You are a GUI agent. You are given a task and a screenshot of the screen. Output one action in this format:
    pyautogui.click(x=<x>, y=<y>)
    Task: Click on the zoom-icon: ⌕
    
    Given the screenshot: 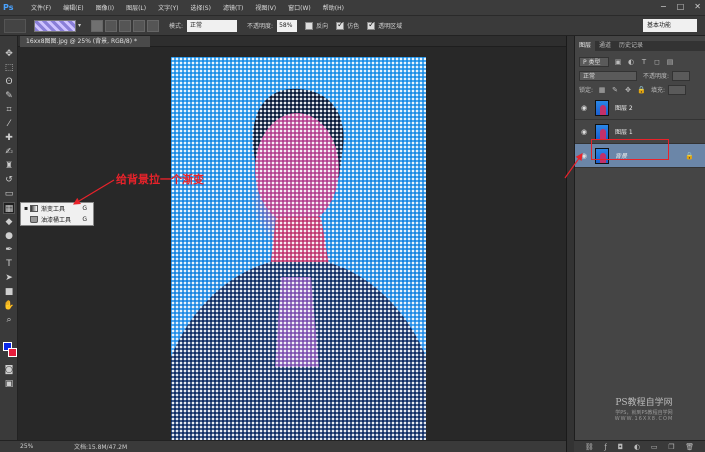 What is the action you would take?
    pyautogui.click(x=9, y=320)
    